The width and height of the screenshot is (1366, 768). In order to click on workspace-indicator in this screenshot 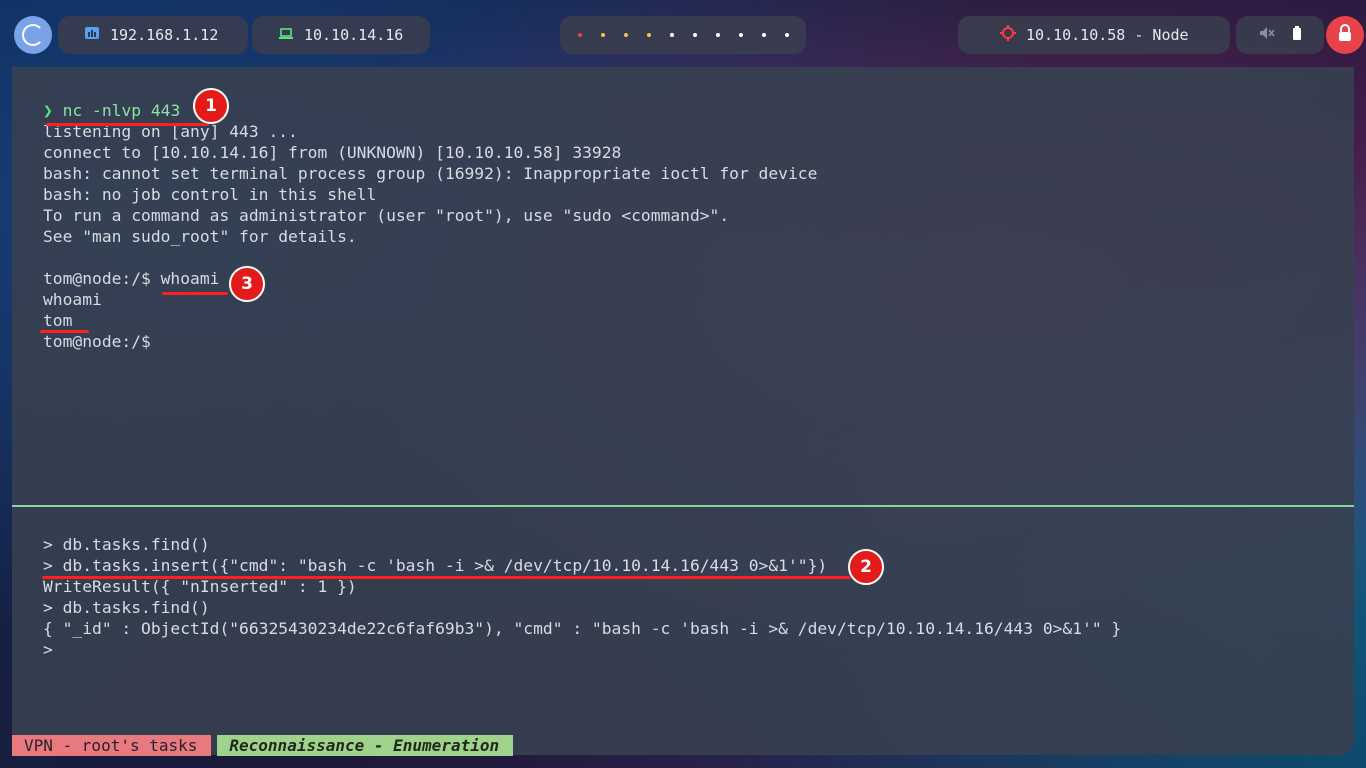, I will do `click(683, 35)`.